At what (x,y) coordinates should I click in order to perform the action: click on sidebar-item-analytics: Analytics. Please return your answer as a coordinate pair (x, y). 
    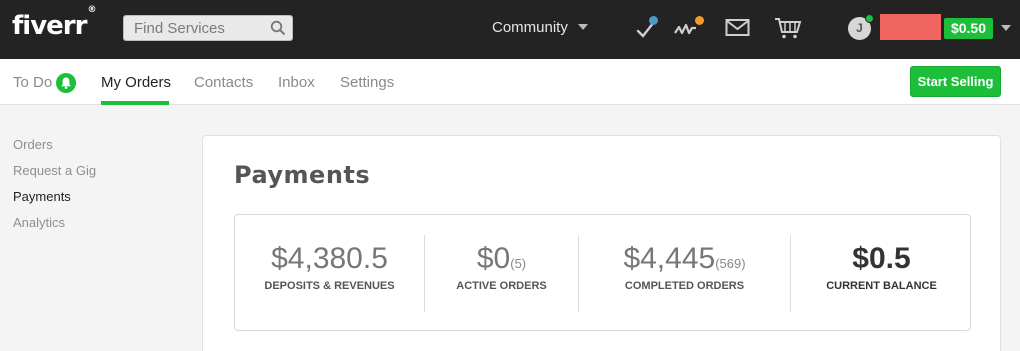
    Looking at the image, I should click on (39, 222).